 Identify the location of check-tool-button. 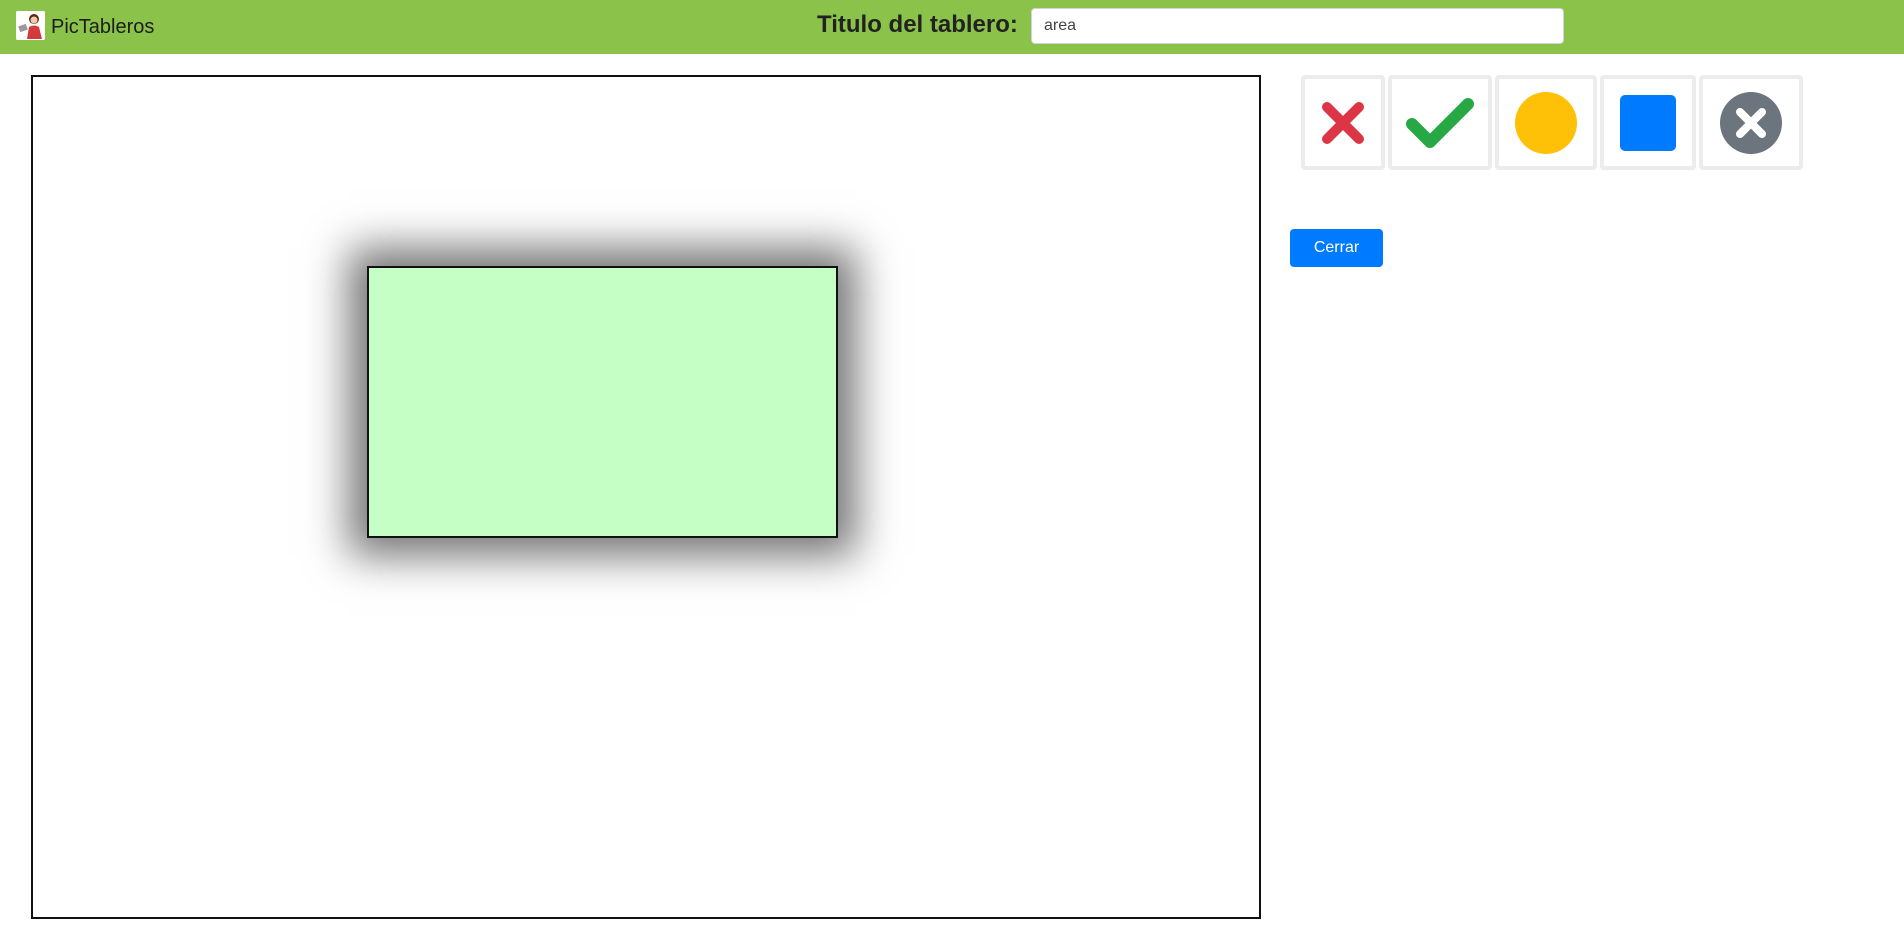
(1440, 122).